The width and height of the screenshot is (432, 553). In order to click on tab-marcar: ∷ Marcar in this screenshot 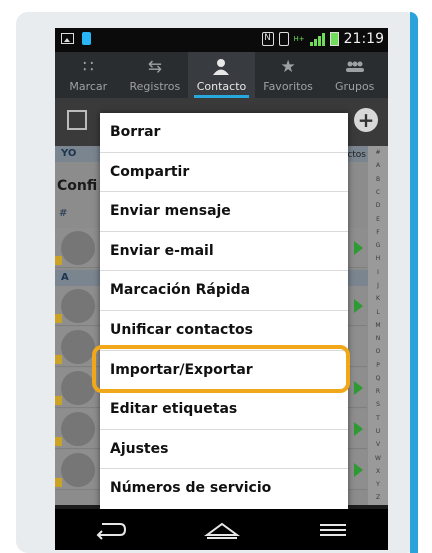, I will do `click(88, 75)`.